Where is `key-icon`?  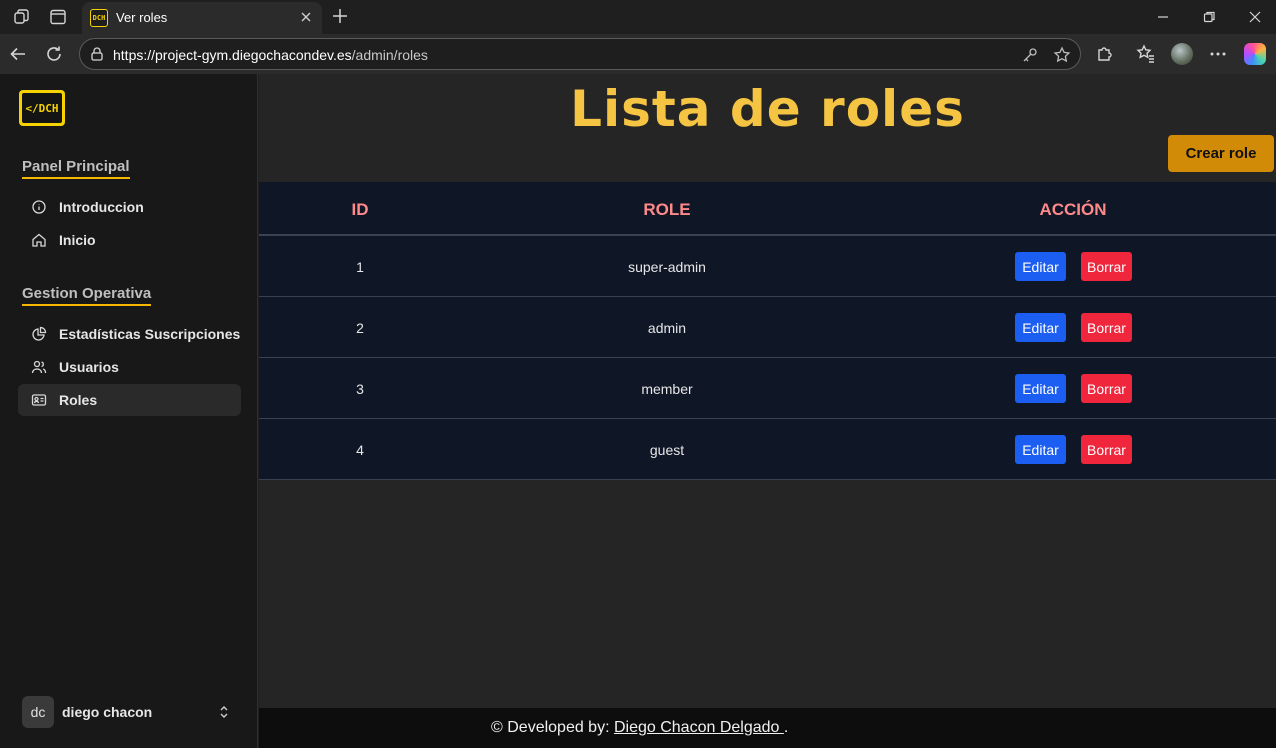 key-icon is located at coordinates (1030, 55).